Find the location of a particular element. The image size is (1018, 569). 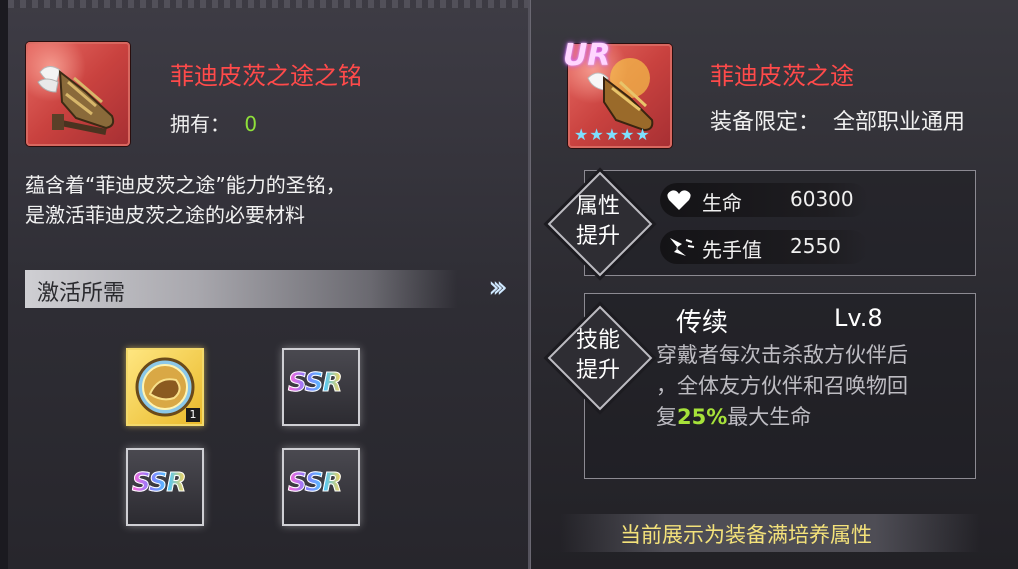

transition-arrows-icon: ››› is located at coordinates (498, 287).